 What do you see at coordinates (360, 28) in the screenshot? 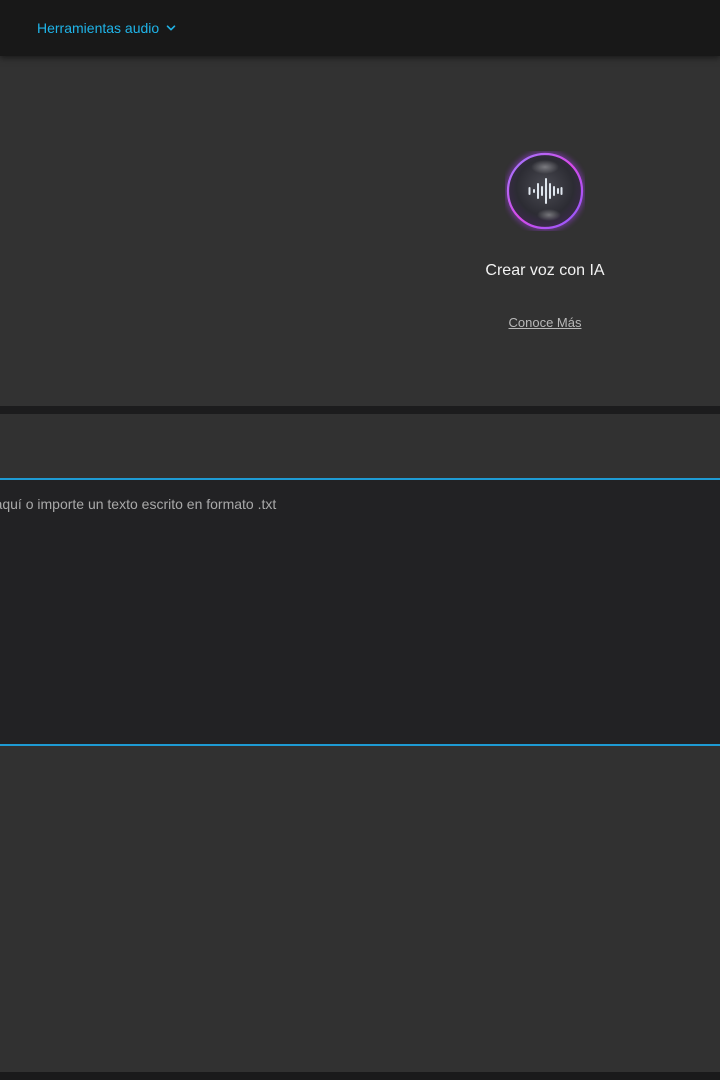
I see `top-bar: Herramientas audio` at bounding box center [360, 28].